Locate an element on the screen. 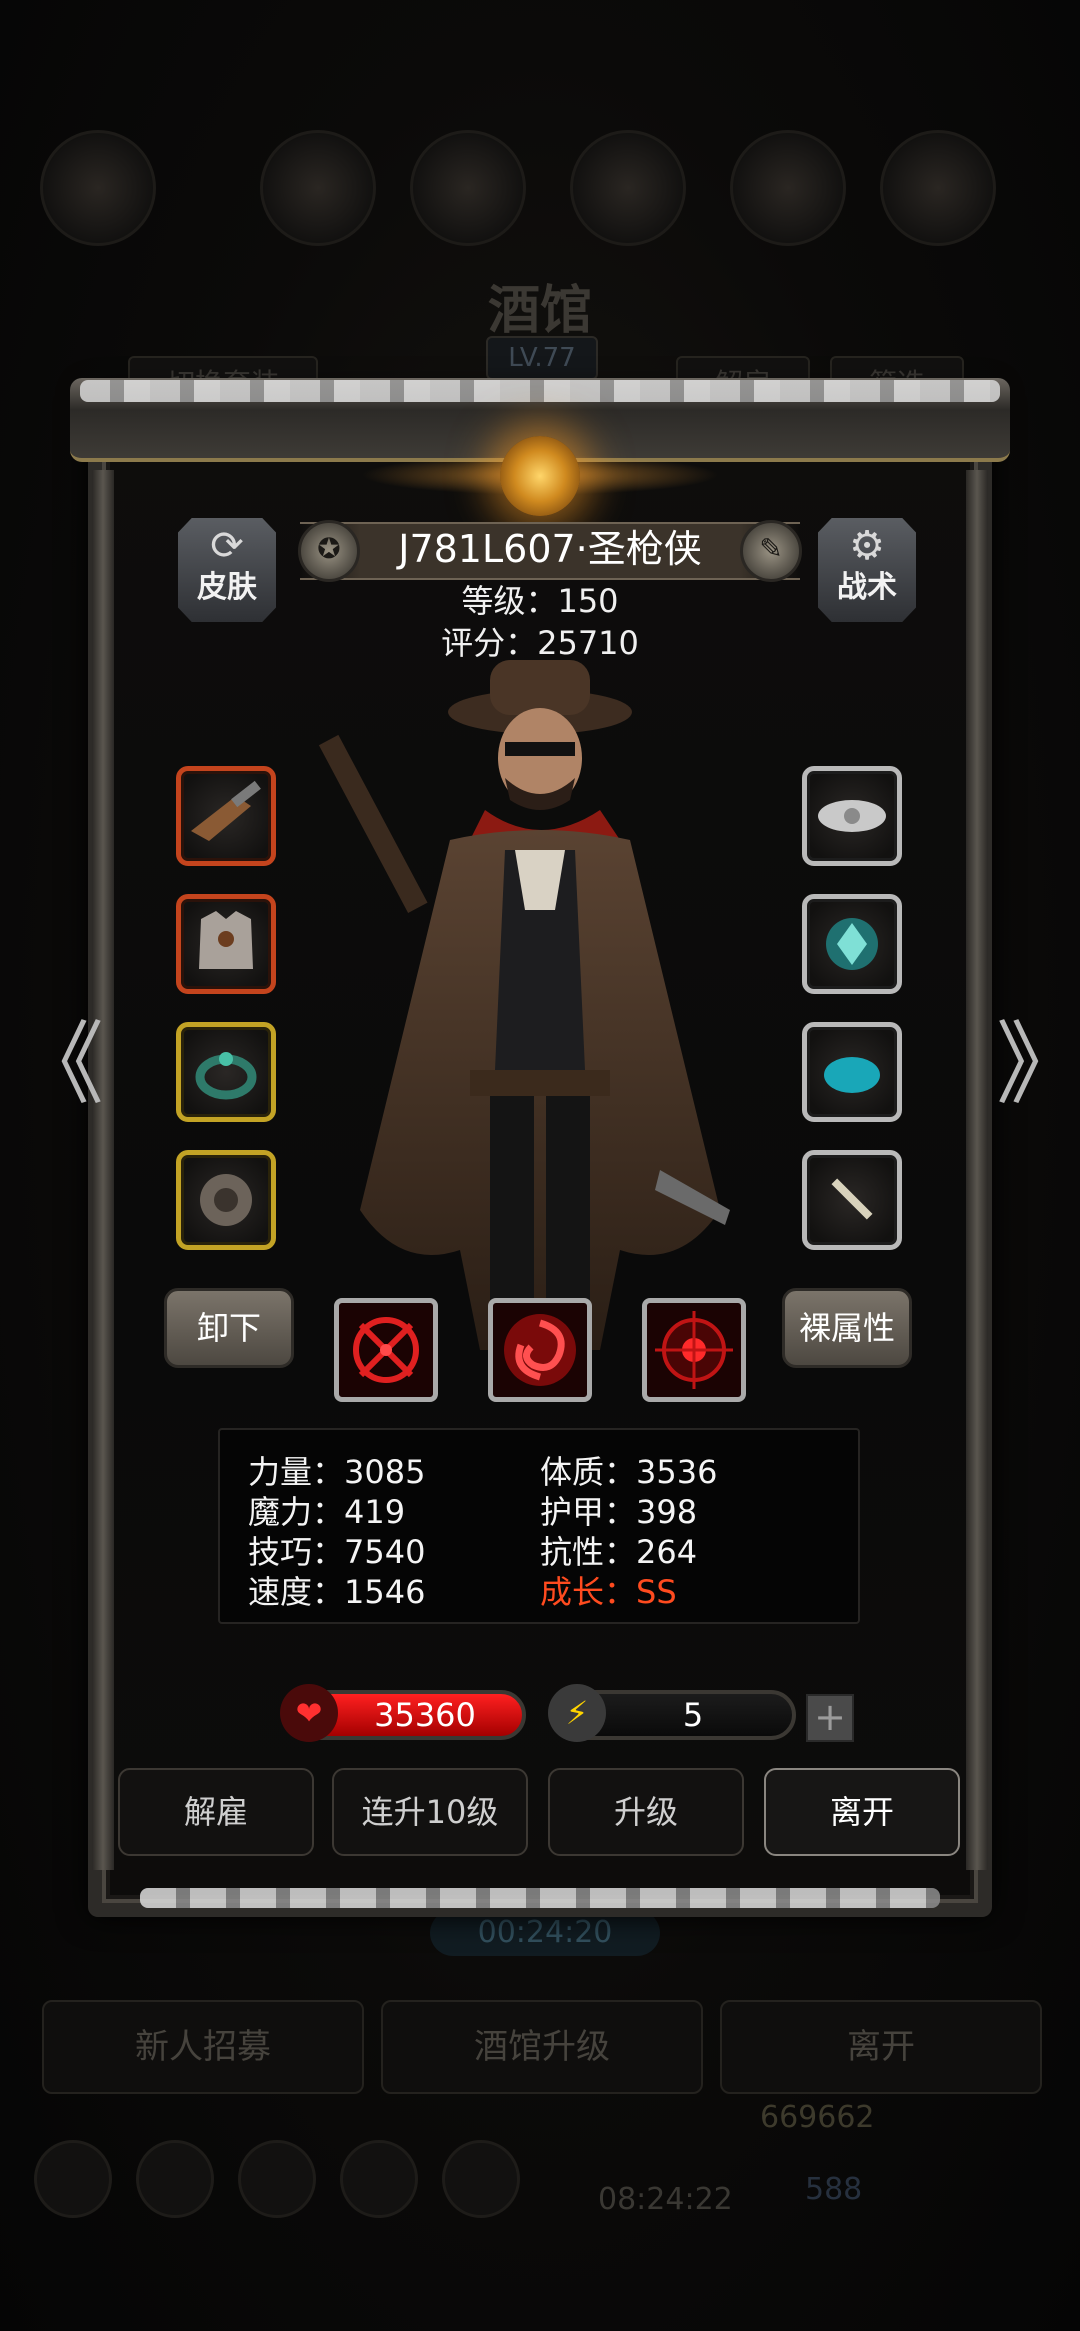  armor-icon is located at coordinates (226, 940).